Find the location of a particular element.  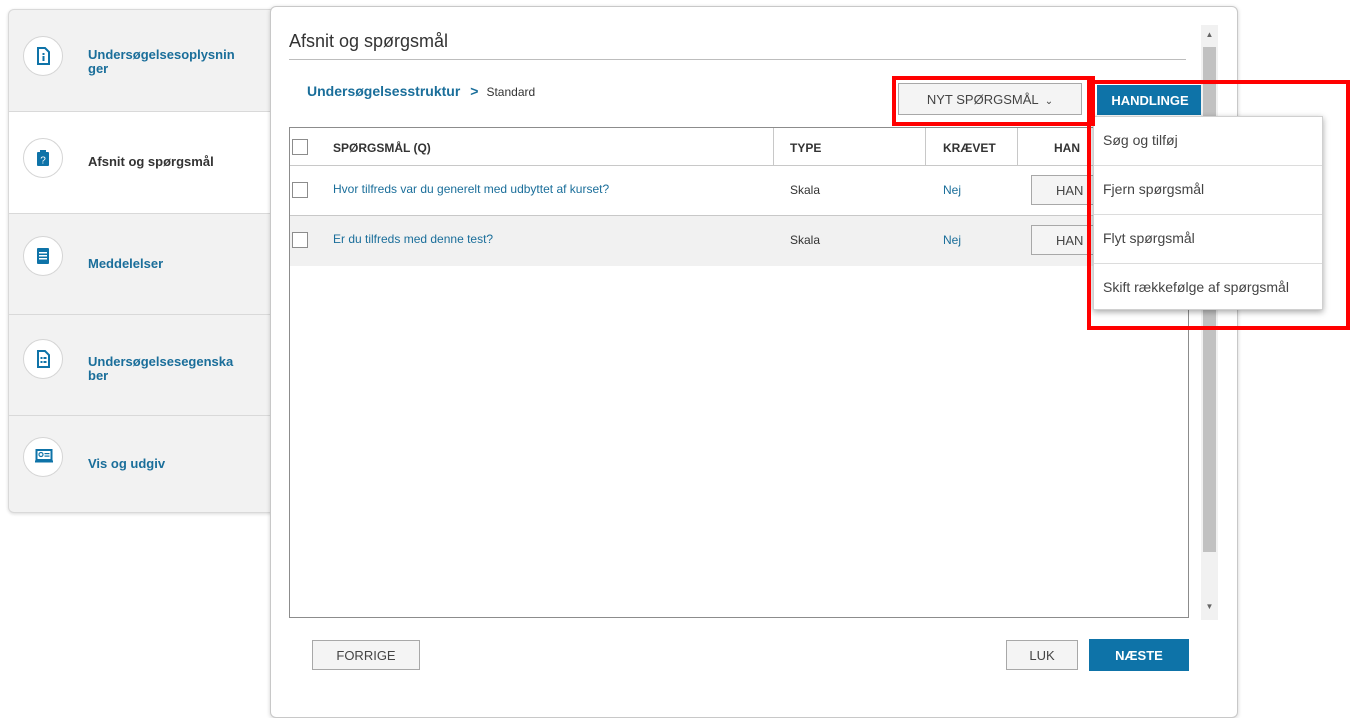

select-all-checkbox is located at coordinates (300, 147).